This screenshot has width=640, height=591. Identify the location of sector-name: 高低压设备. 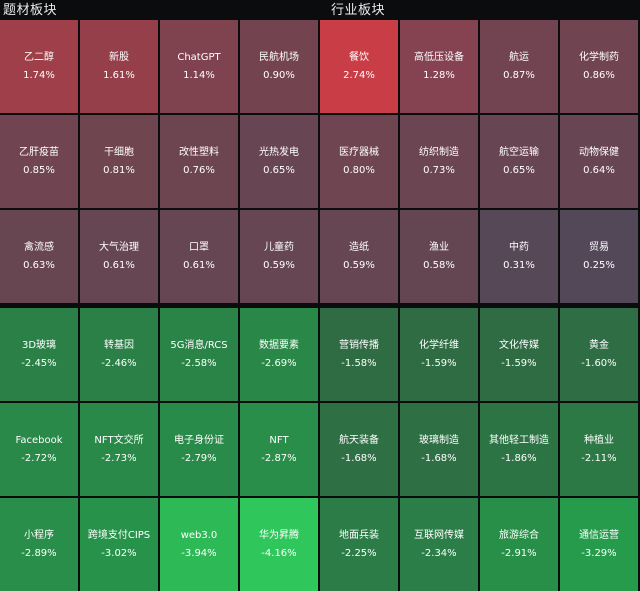
(439, 57).